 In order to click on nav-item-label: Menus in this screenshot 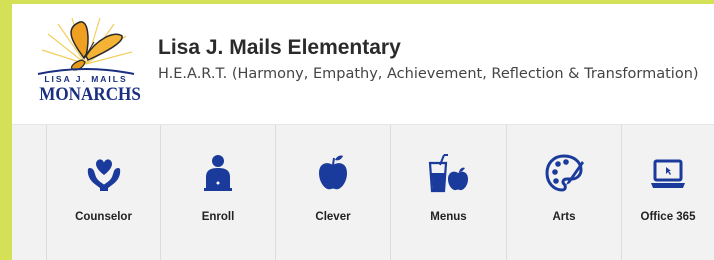, I will do `click(448, 217)`.